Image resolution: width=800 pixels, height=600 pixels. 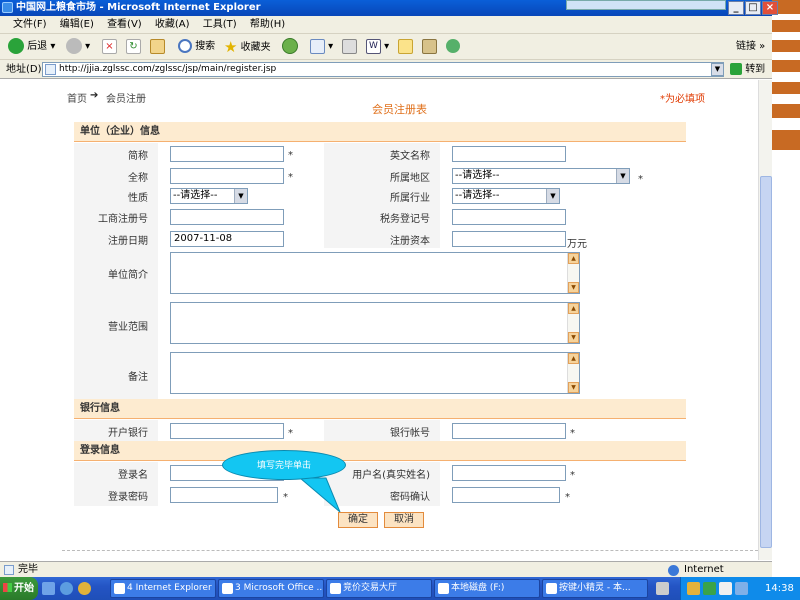 What do you see at coordinates (349, 47) in the screenshot?
I see `print-button` at bounding box center [349, 47].